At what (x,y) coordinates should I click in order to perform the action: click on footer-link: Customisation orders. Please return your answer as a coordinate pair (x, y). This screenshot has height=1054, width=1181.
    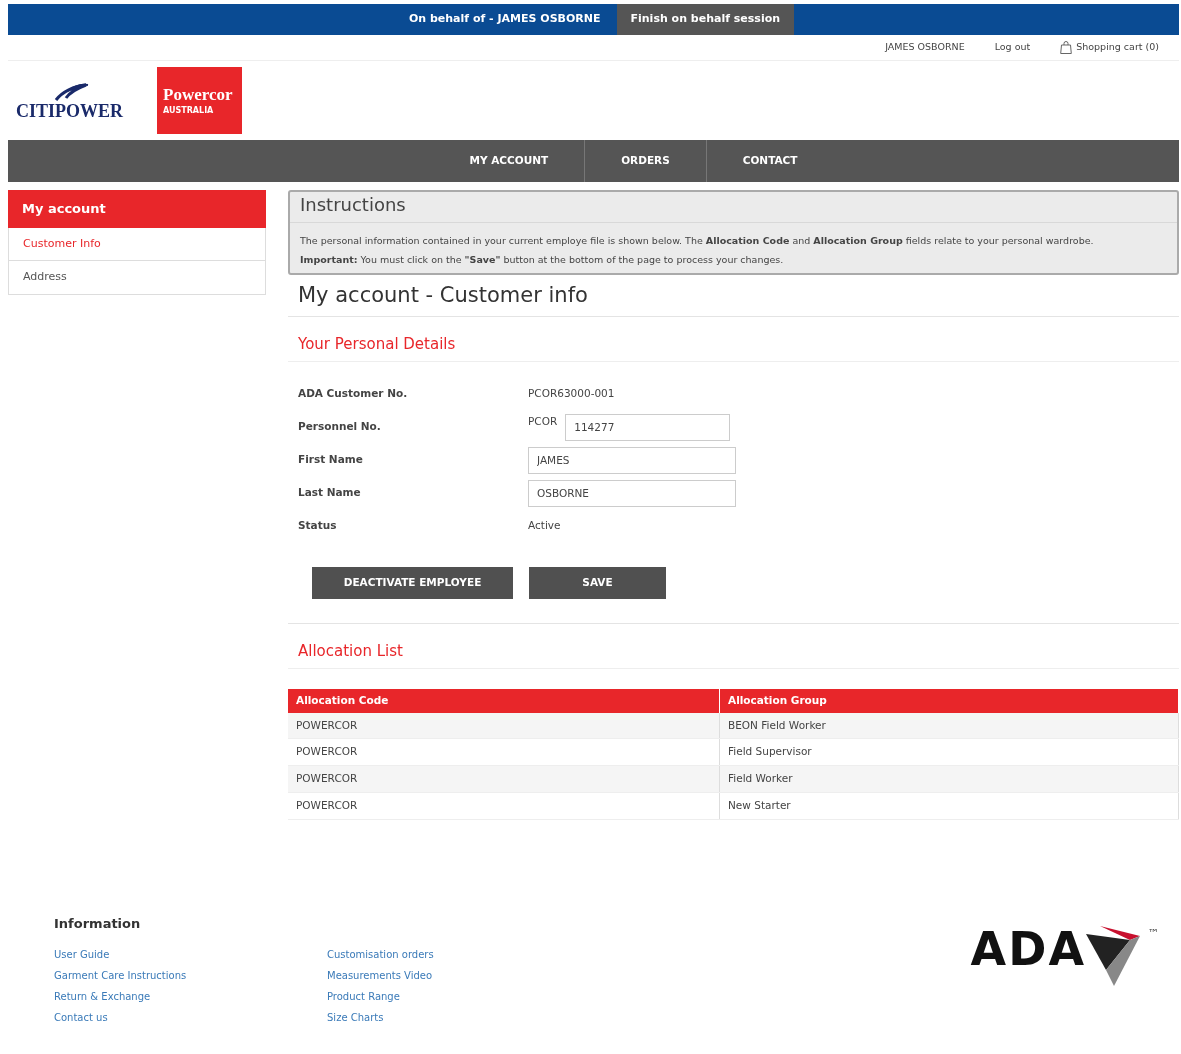
    Looking at the image, I should click on (463, 955).